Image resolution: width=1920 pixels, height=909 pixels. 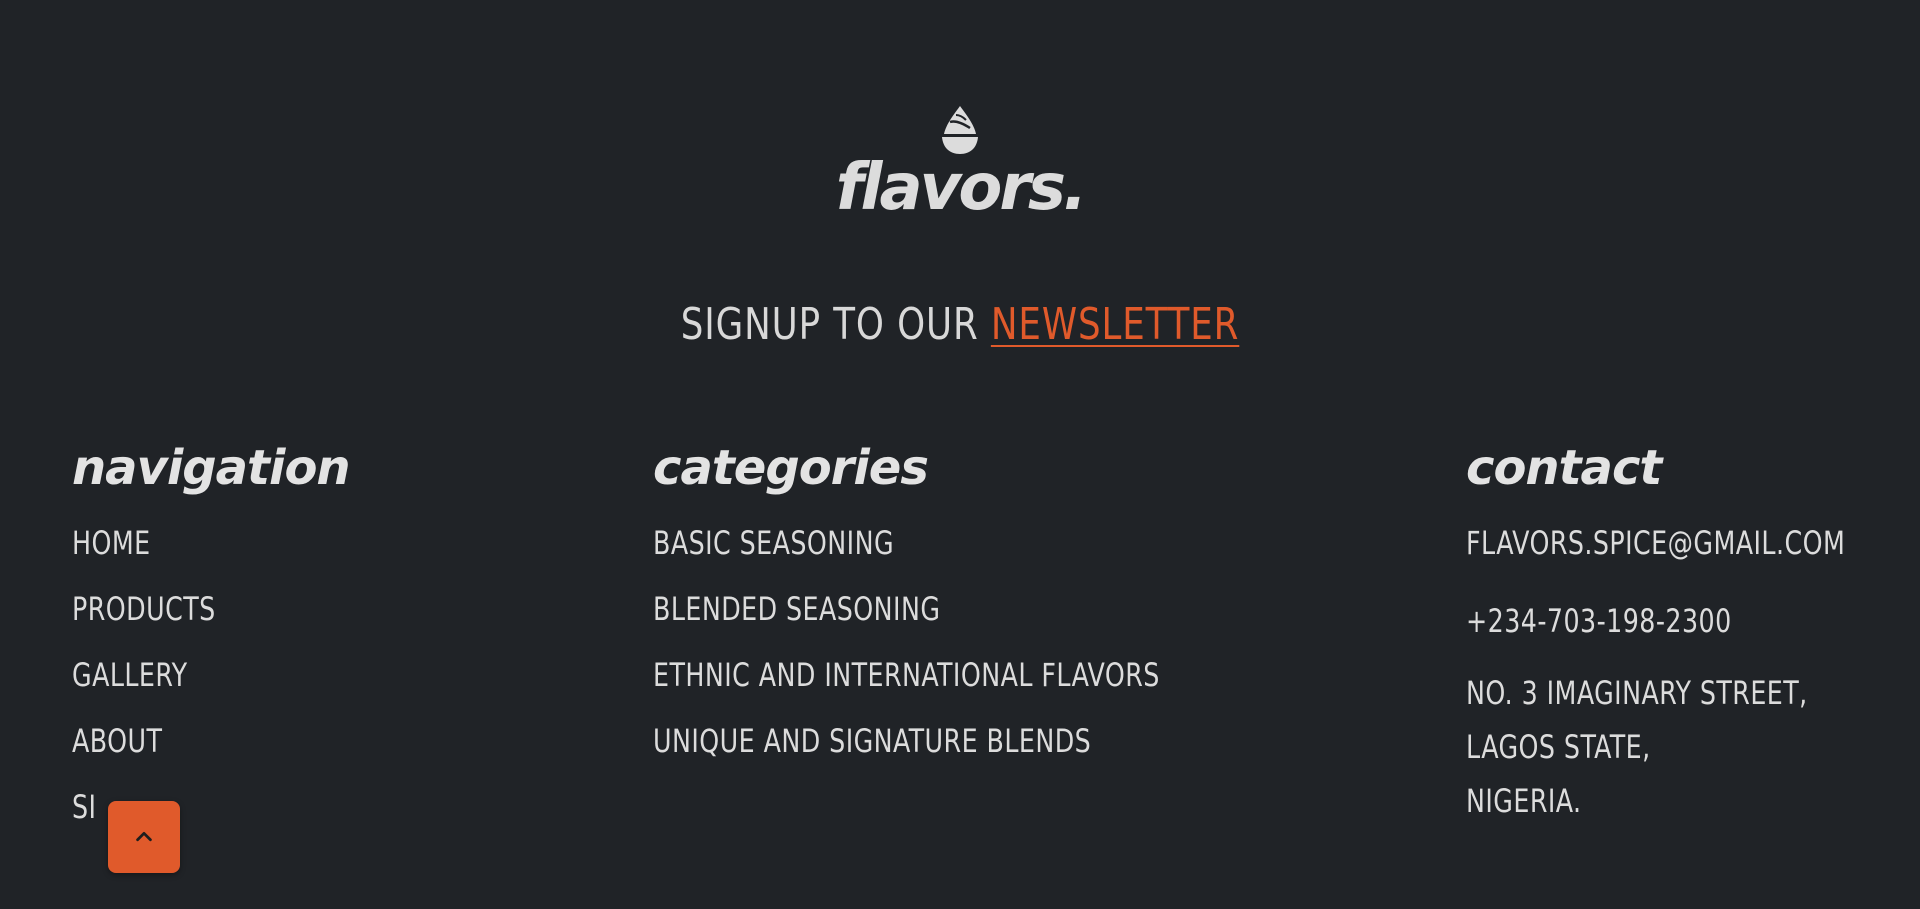 What do you see at coordinates (211, 468) in the screenshot?
I see `navigation-title: navigation` at bounding box center [211, 468].